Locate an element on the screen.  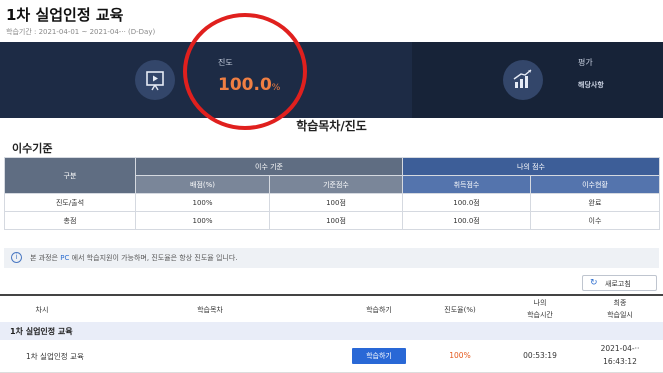
header-acquired: 취득점수 is located at coordinates (466, 184).